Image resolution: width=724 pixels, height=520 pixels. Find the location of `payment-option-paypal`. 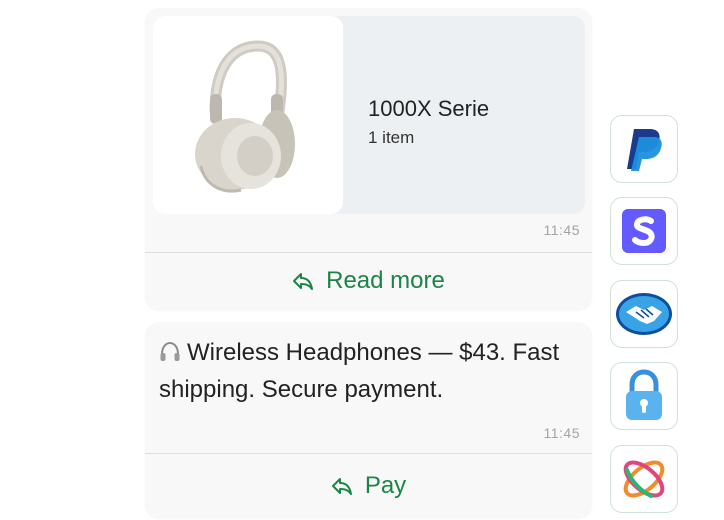

payment-option-paypal is located at coordinates (644, 149).